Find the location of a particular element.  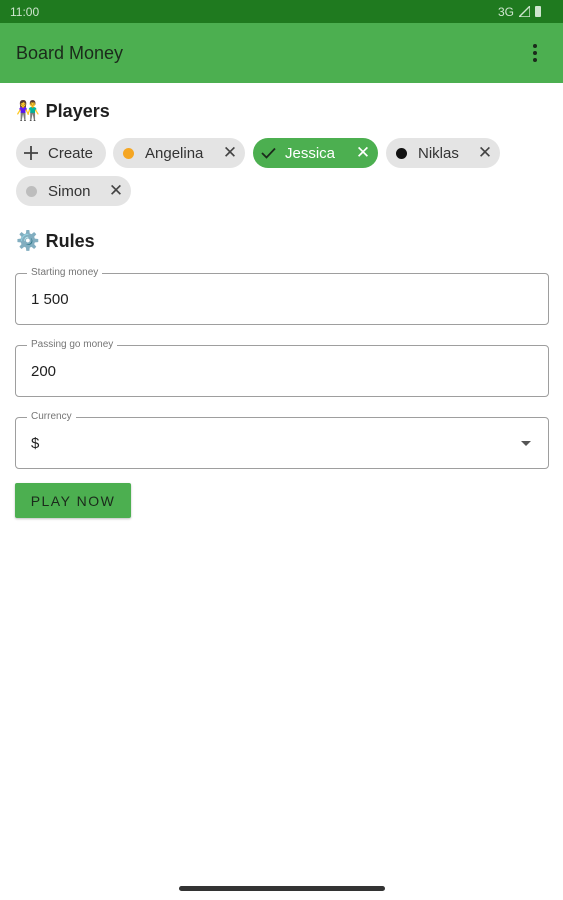

app-bar: Board Money is located at coordinates (281, 53).